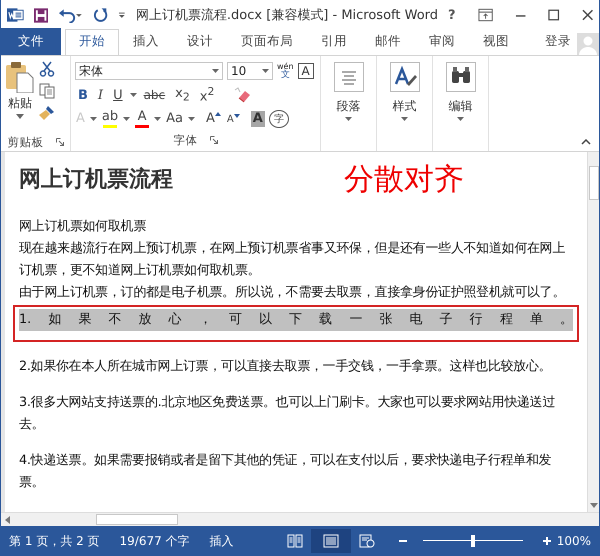 Image resolution: width=600 pixels, height=556 pixels. Describe the element at coordinates (558, 44) in the screenshot. I see `sign-in-link: 登录` at that location.